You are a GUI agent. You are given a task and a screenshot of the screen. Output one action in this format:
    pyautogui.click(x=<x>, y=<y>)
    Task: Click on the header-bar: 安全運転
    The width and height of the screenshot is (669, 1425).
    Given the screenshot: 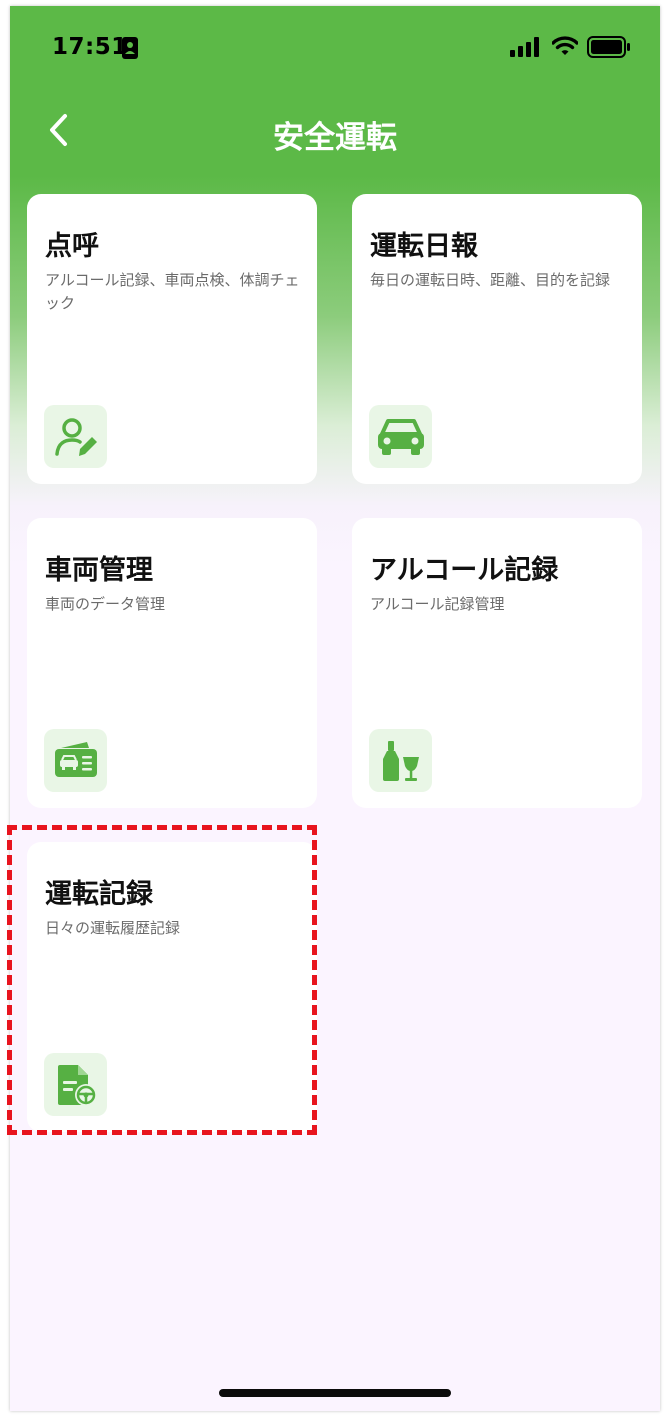 What is the action you would take?
    pyautogui.click(x=335, y=131)
    